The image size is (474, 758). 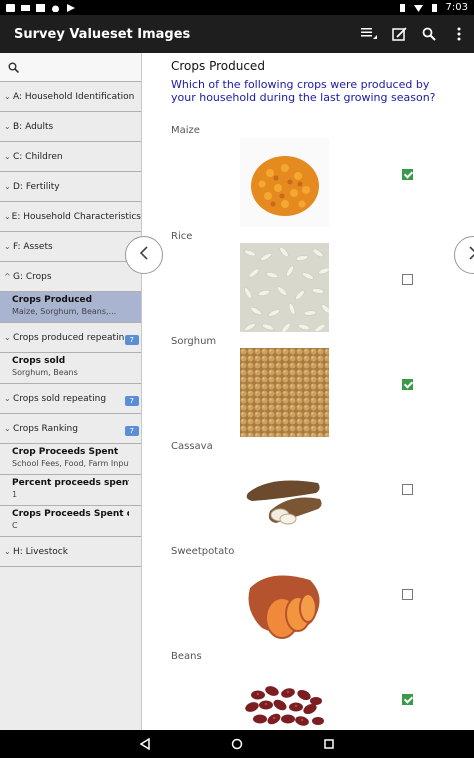 I want to click on group-label: Crops sold repeating, so click(x=60, y=398).